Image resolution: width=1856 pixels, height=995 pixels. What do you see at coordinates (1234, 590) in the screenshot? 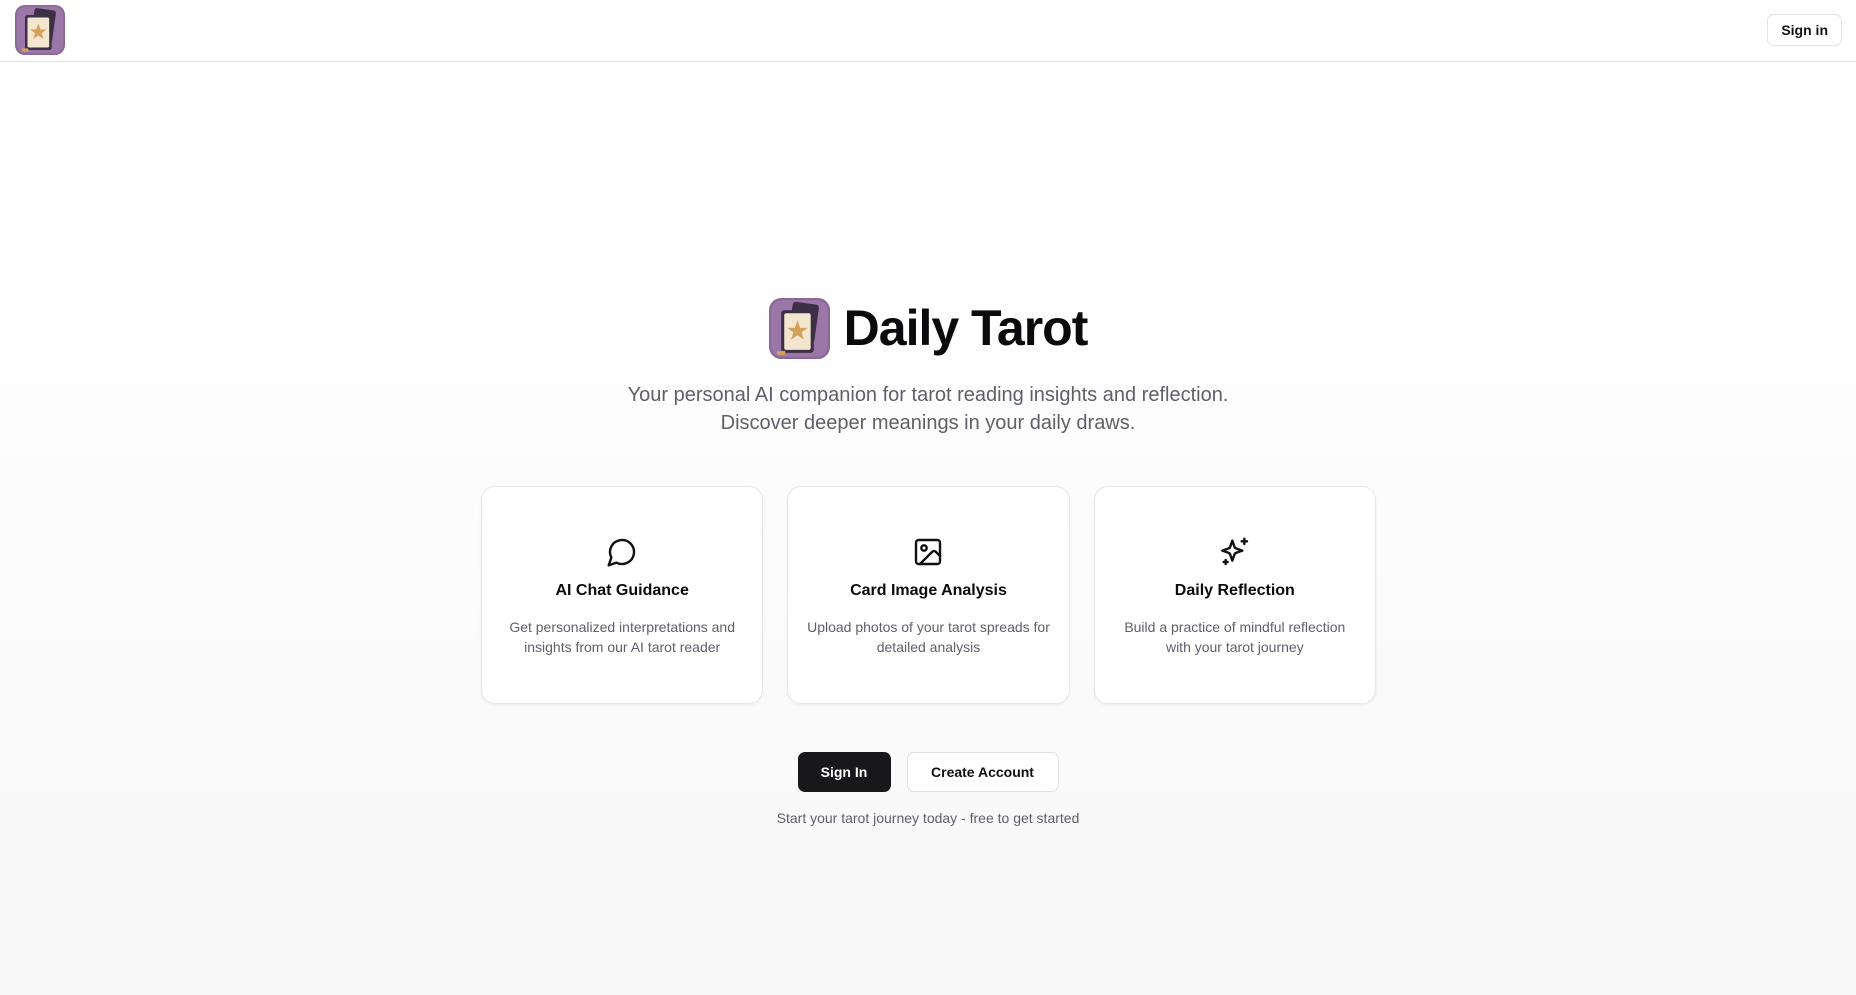
I see `feature-title: Daily Reflection` at bounding box center [1234, 590].